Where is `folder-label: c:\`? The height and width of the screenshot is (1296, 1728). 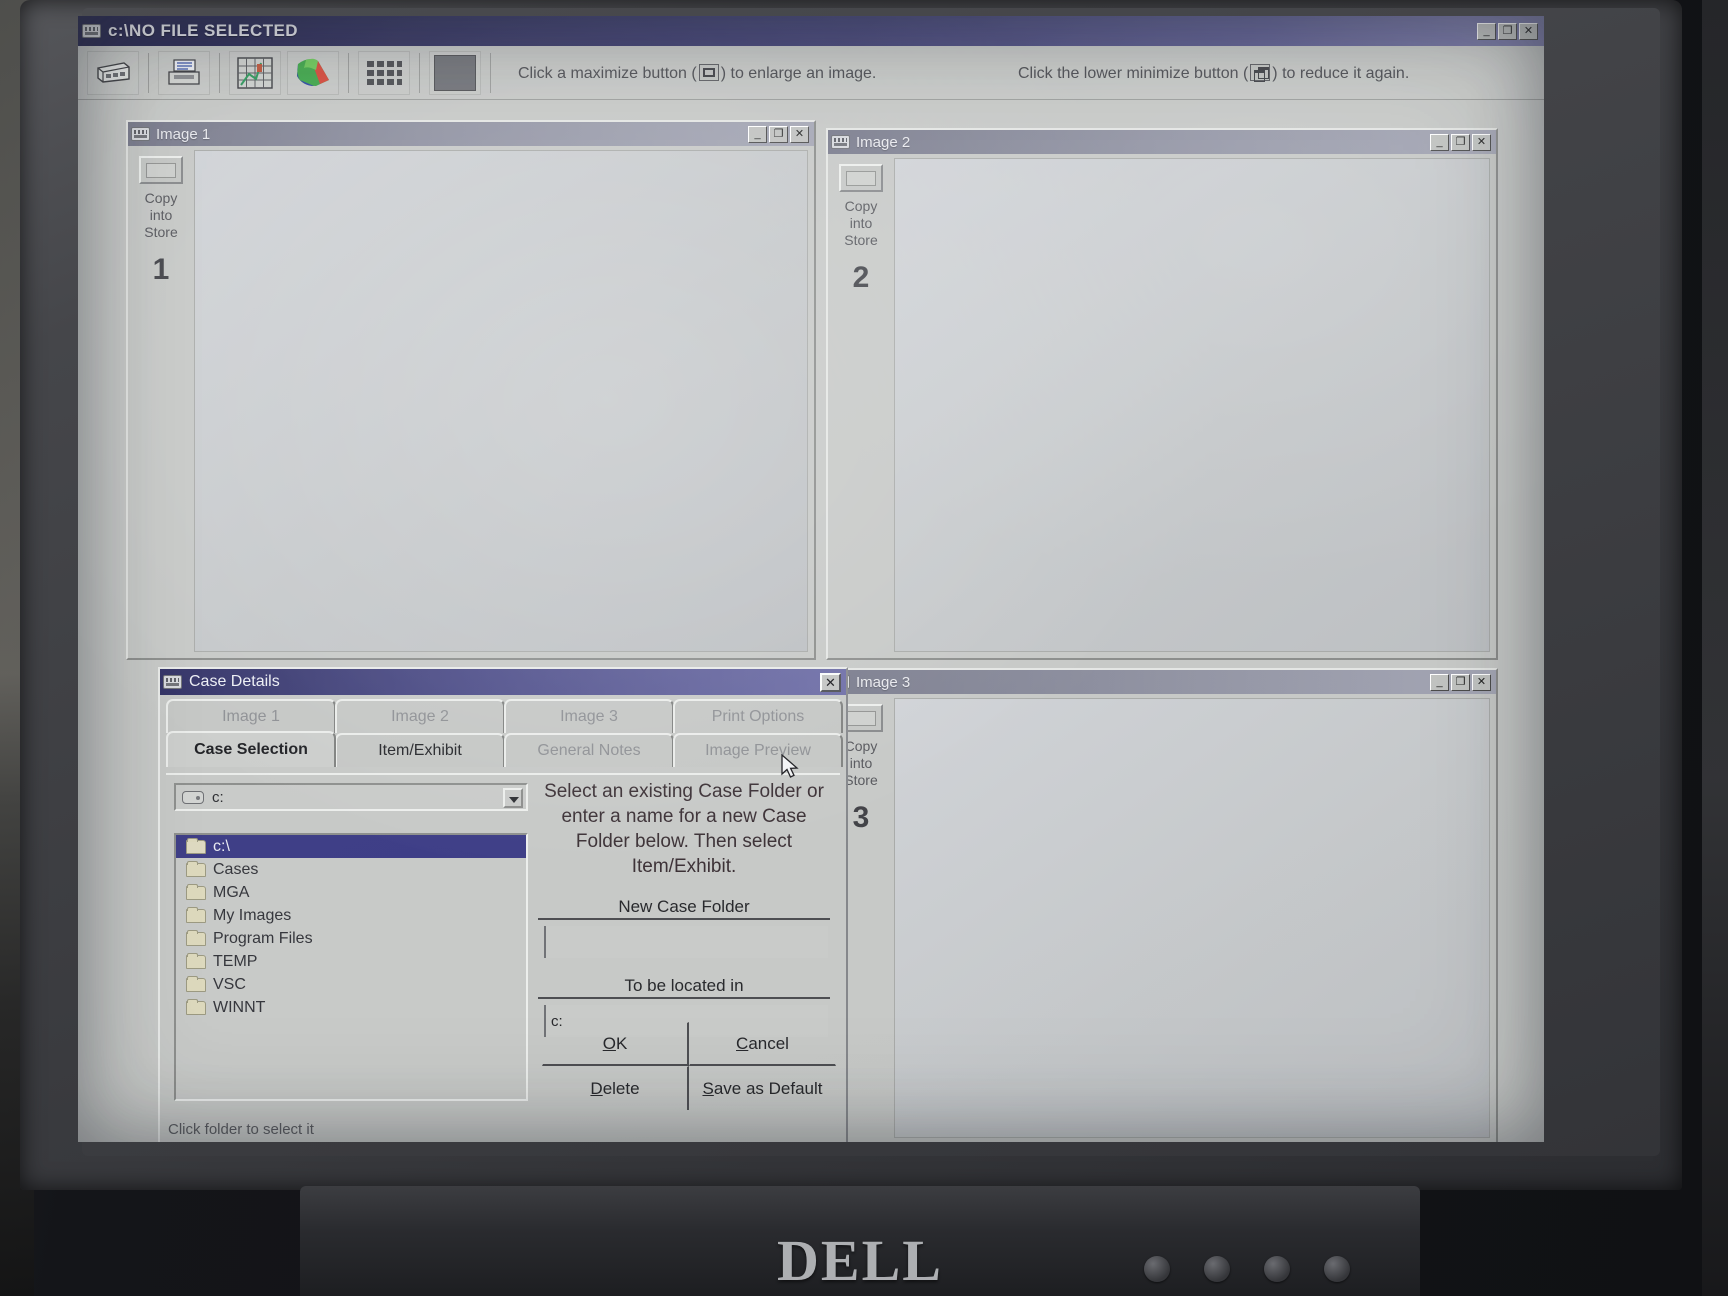 folder-label: c:\ is located at coordinates (221, 846).